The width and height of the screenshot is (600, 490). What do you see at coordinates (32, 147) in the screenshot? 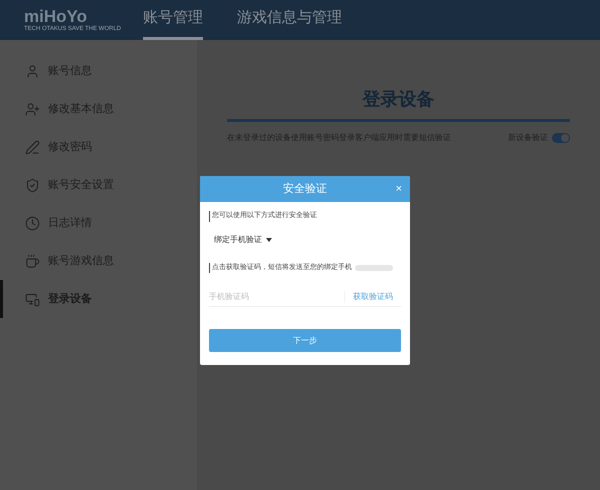
I see `pen-icon` at bounding box center [32, 147].